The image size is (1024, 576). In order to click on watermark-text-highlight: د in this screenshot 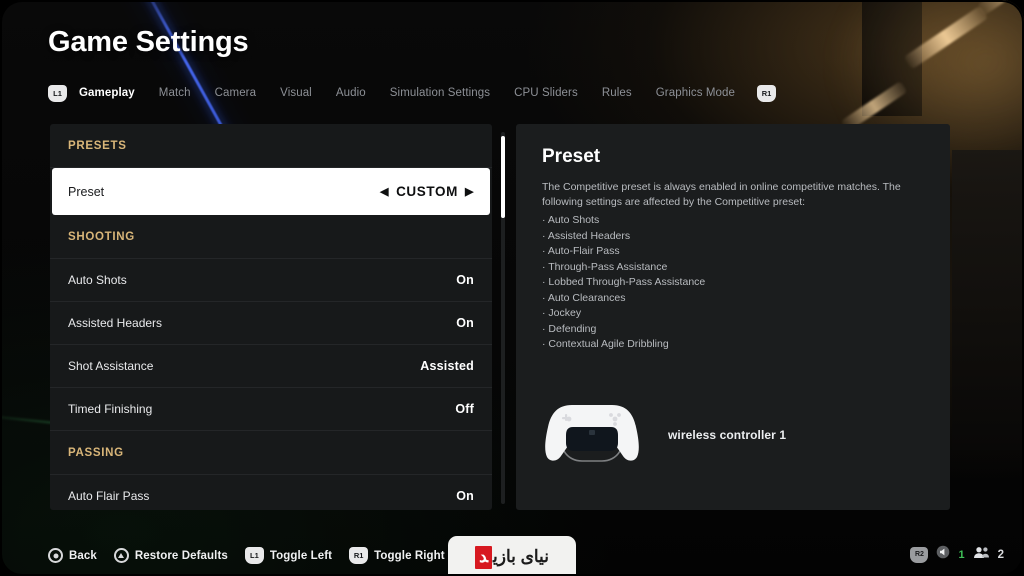, I will do `click(483, 557)`.